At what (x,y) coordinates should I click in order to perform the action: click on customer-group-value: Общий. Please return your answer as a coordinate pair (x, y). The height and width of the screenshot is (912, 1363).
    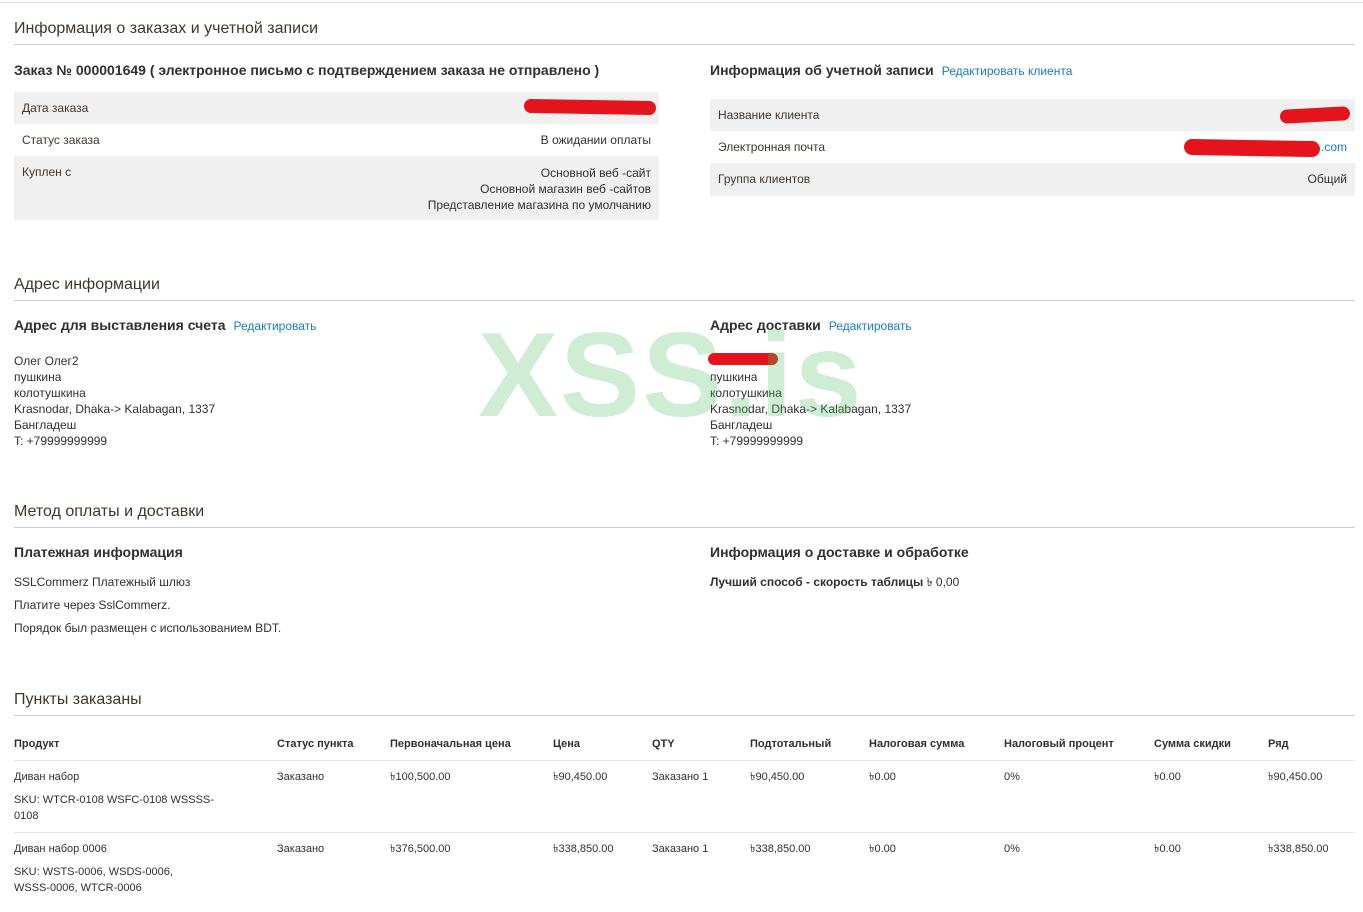
    Looking at the image, I should click on (1254, 179).